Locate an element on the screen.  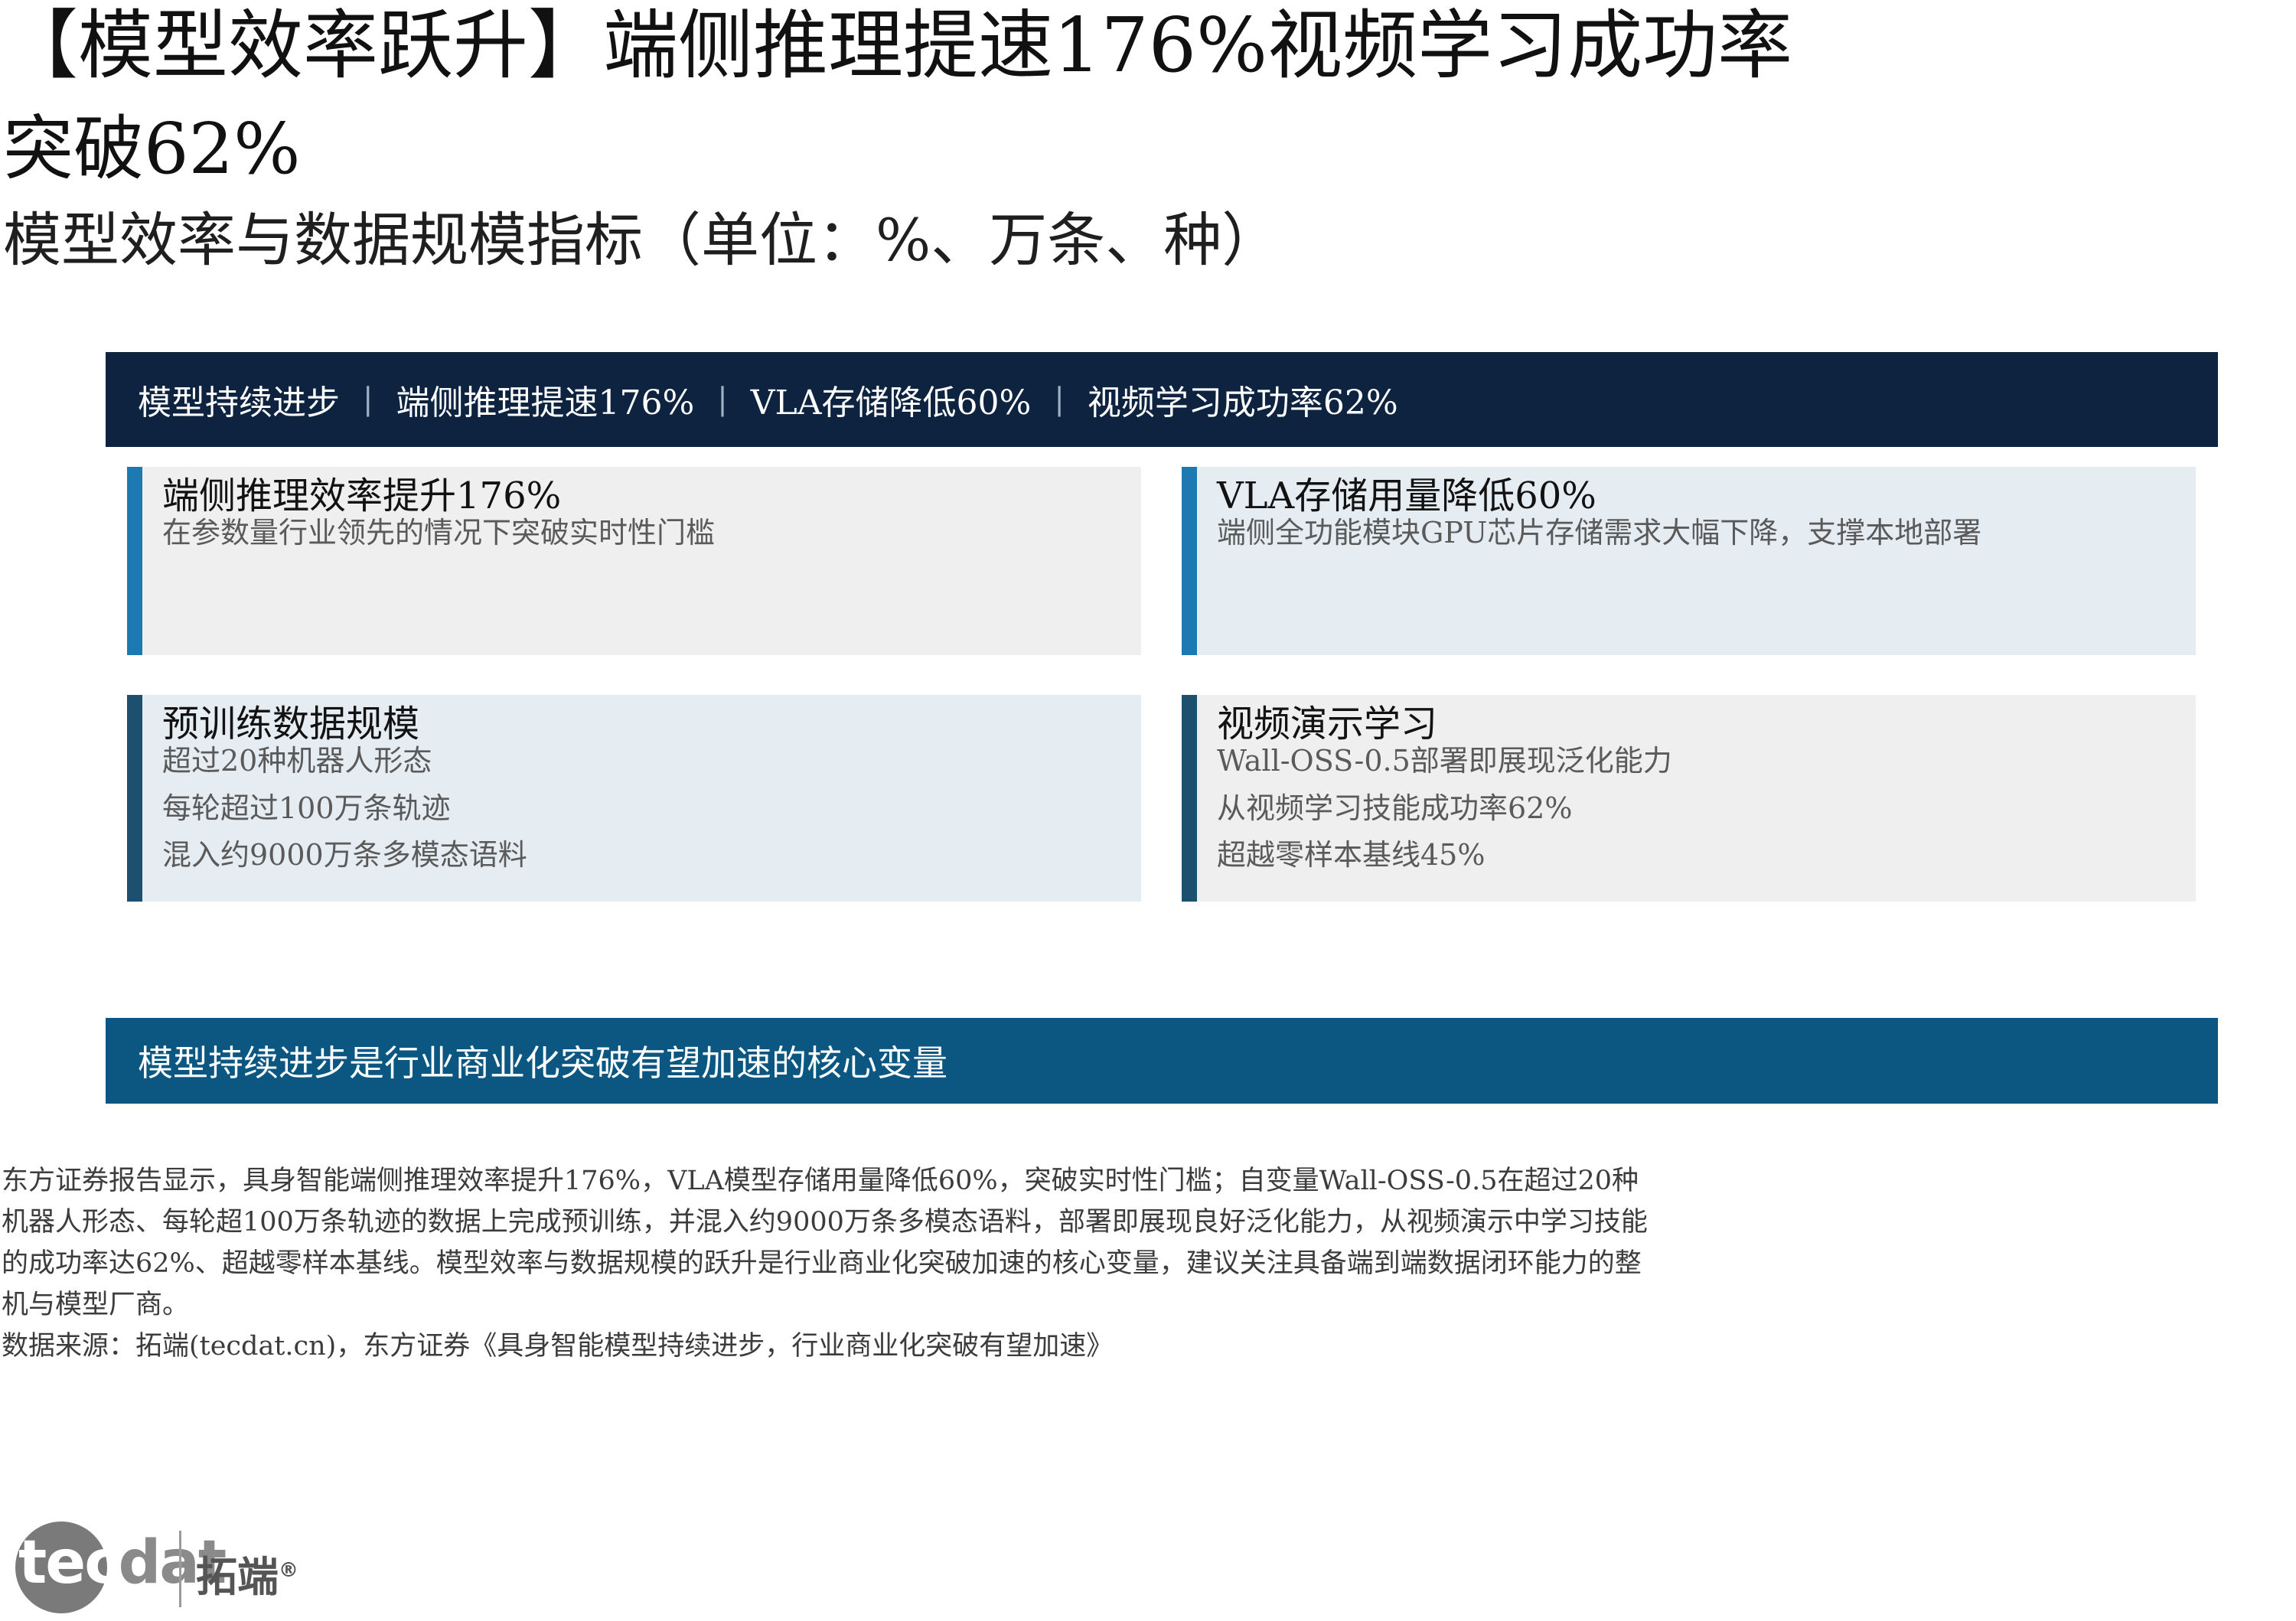
page-title-line1: 【模型效率跃升】端侧推理提速176%视频学习成功率 is located at coordinates (898, 46).